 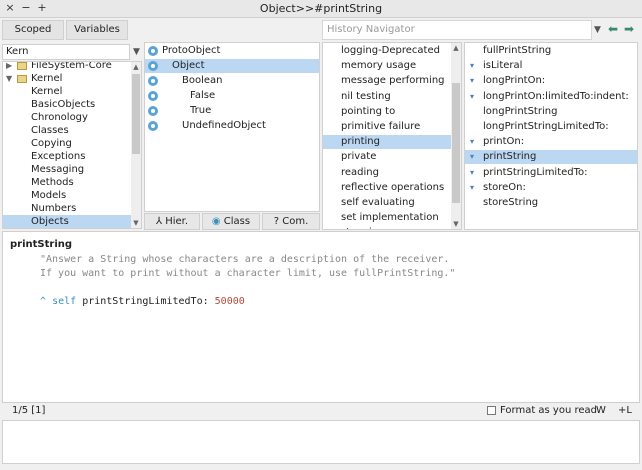 I want to click on method-label: storeString, so click(x=511, y=202).